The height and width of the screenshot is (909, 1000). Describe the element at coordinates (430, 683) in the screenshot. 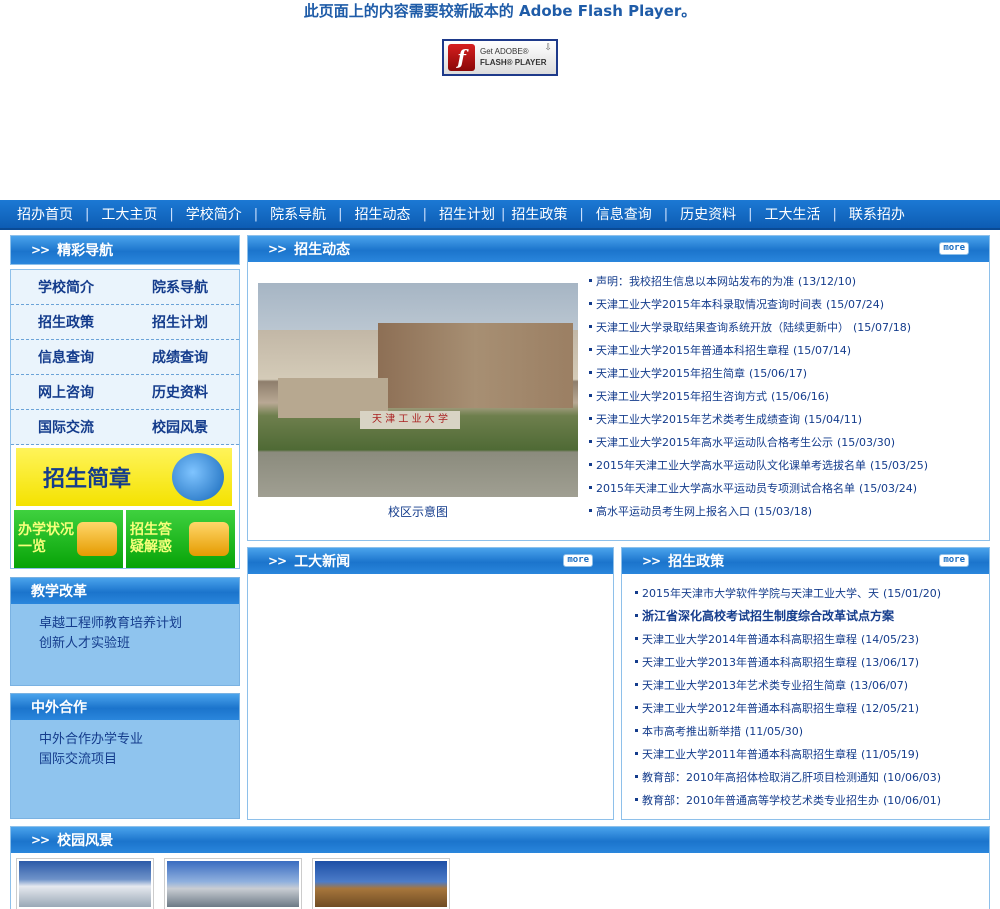

I see `university-news-panel: >> 工大新闻 more` at that location.